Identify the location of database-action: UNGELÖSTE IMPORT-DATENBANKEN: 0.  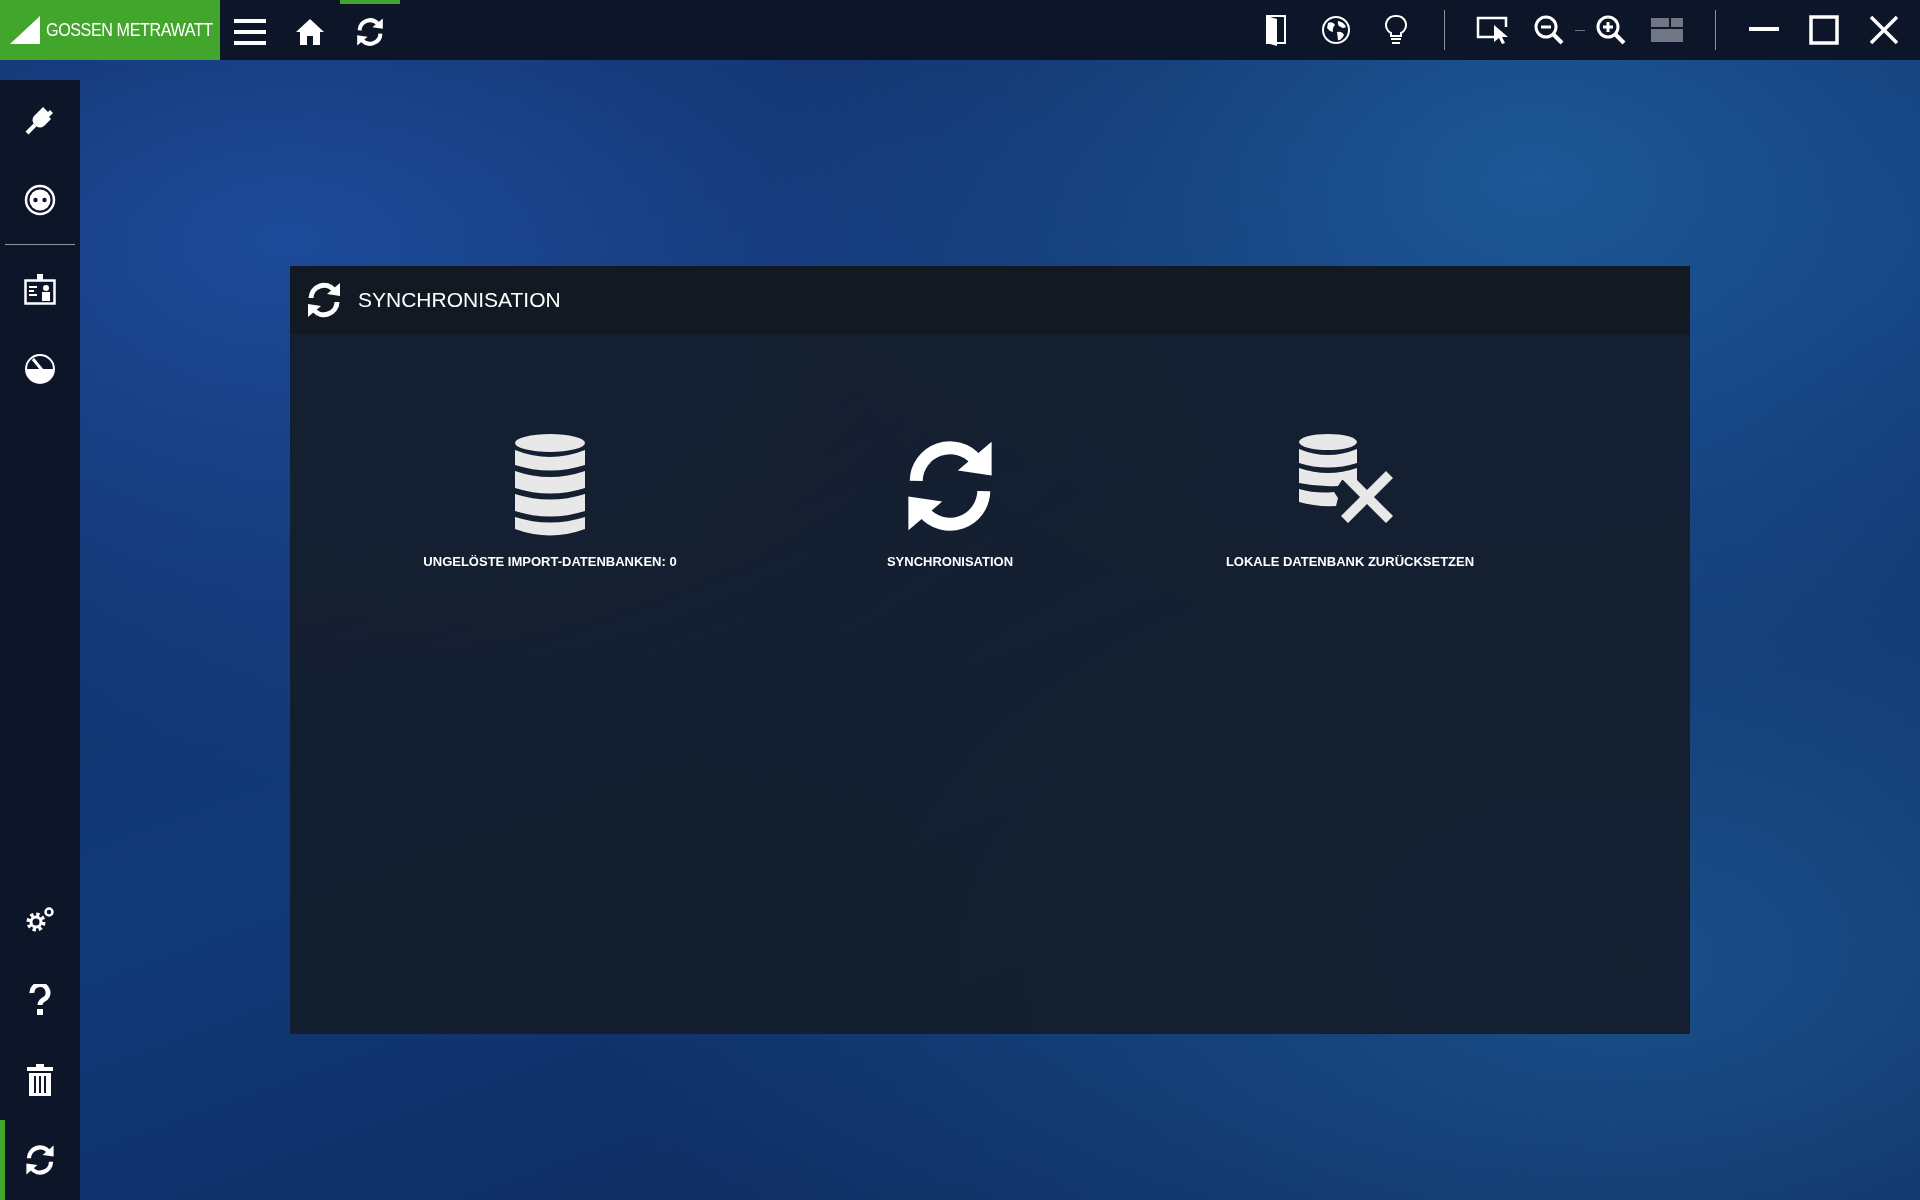
(550, 501).